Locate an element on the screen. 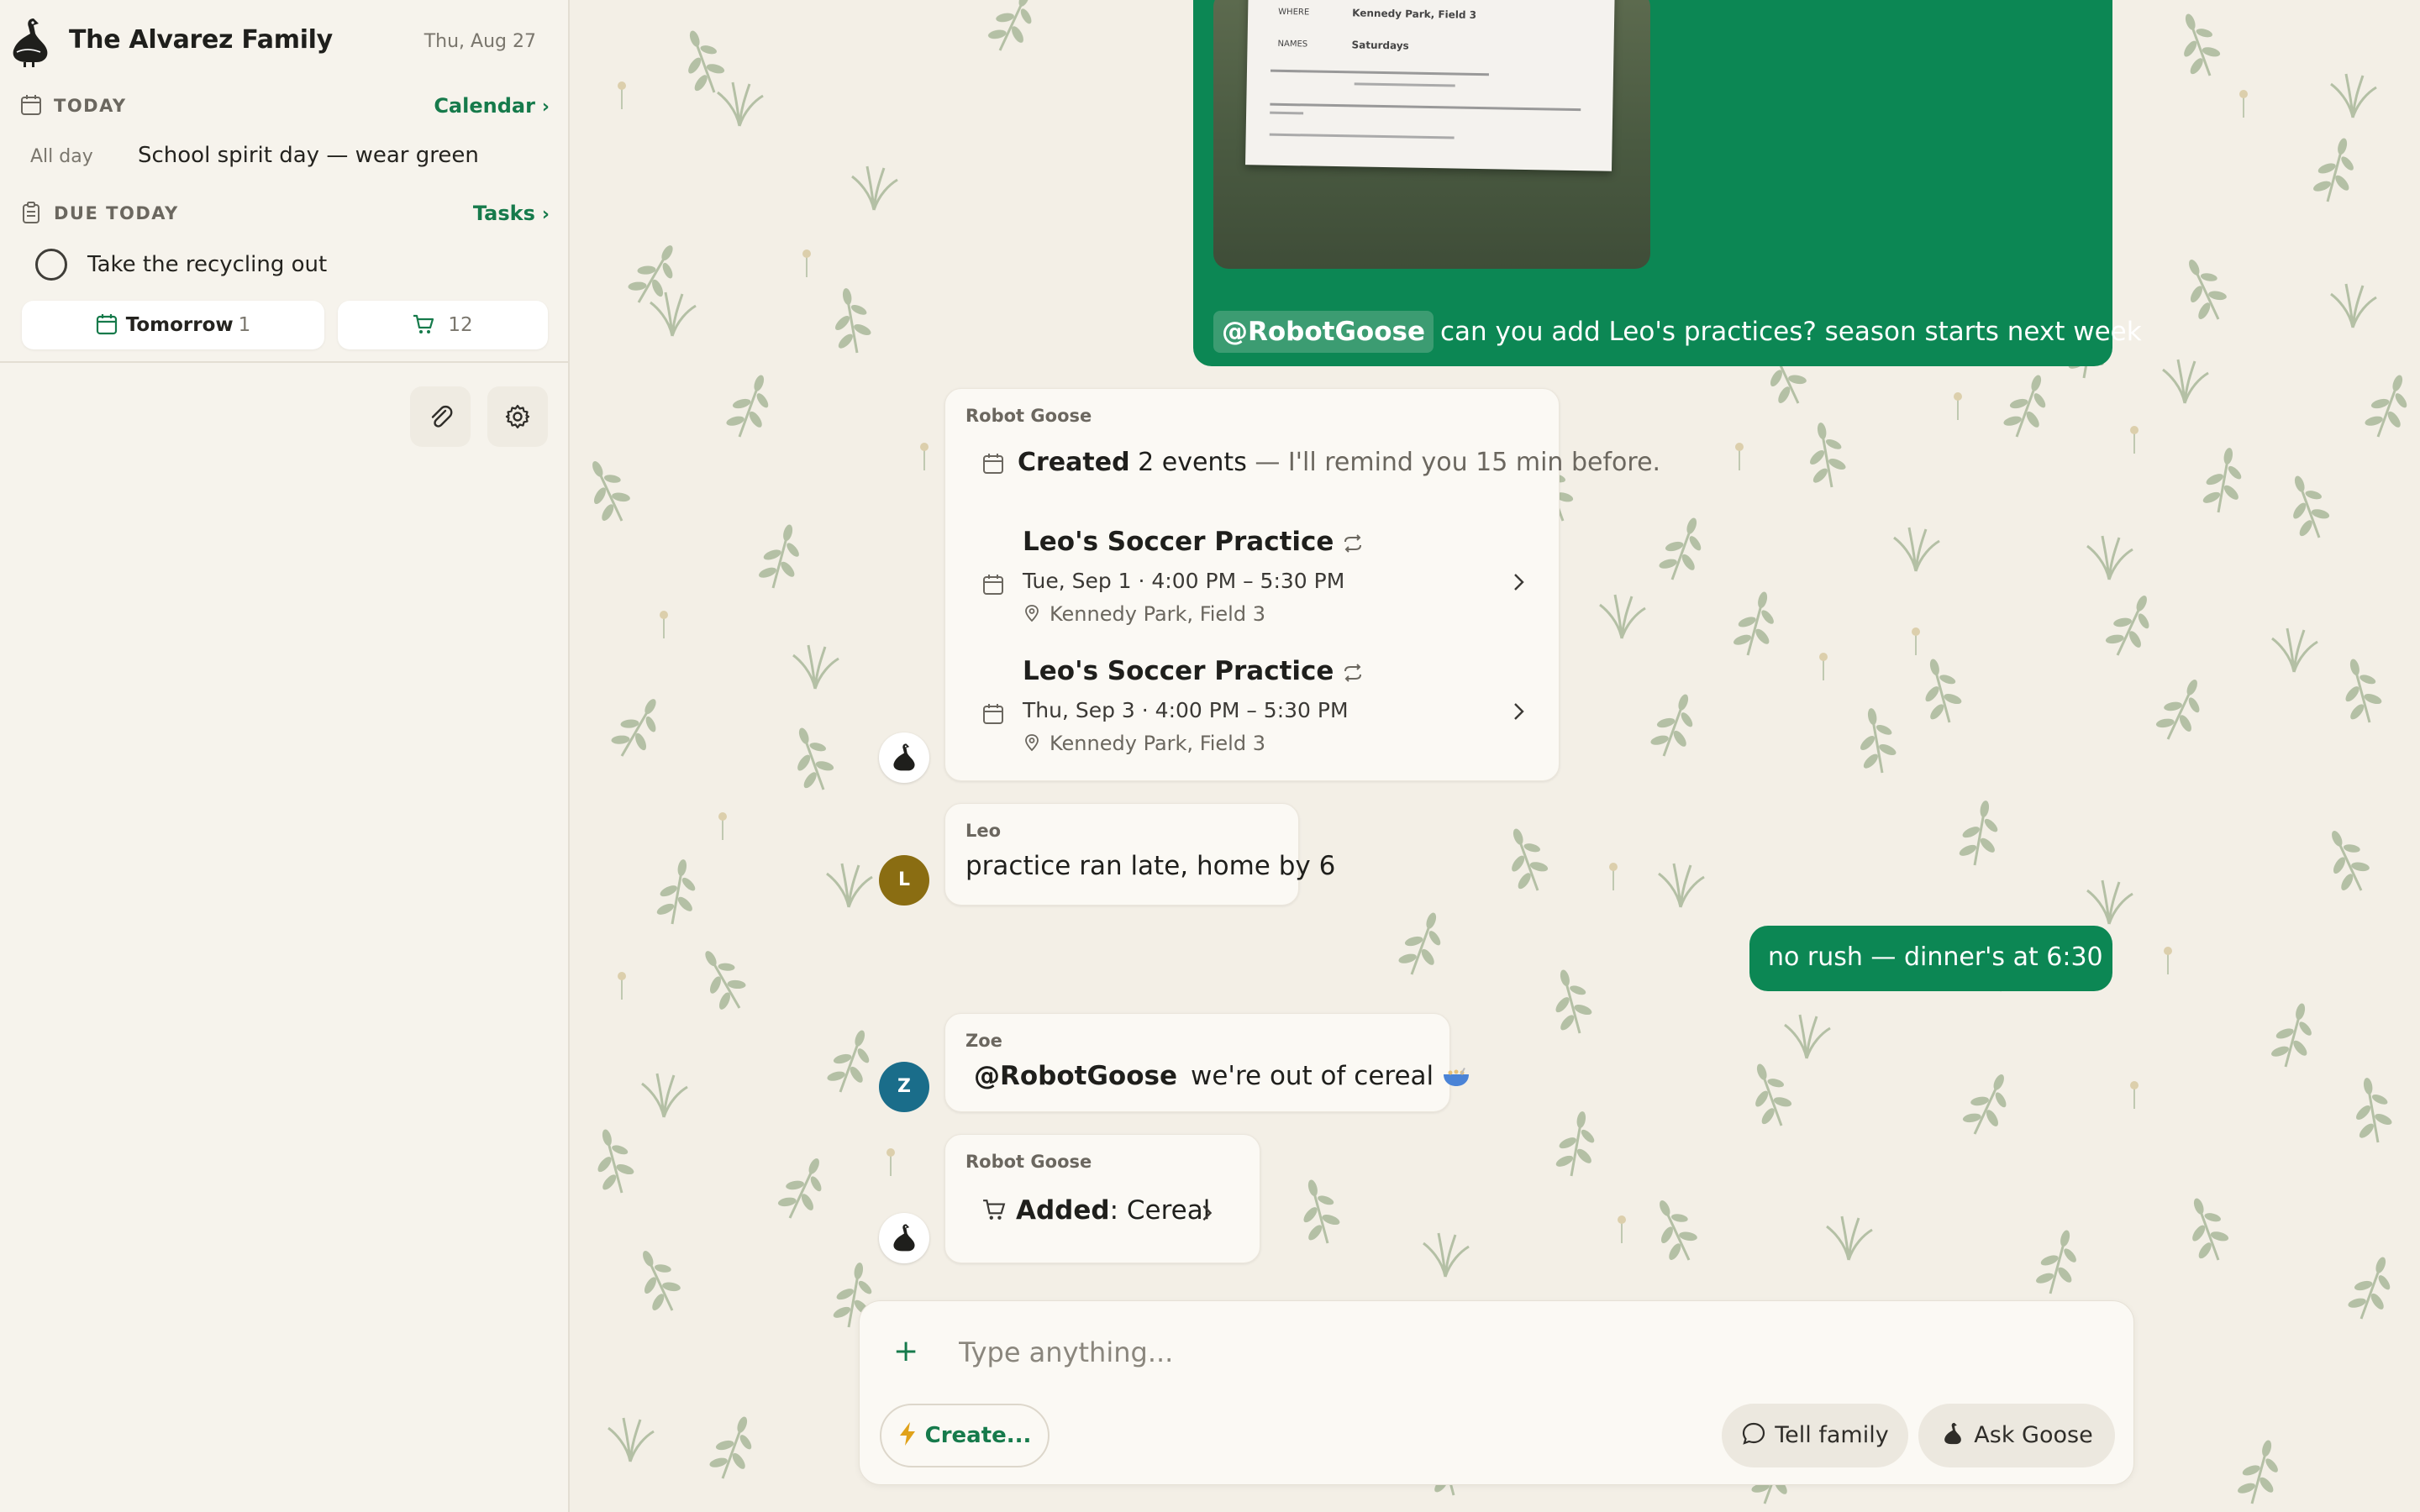  task-title: Take the recycling out is located at coordinates (207, 264).